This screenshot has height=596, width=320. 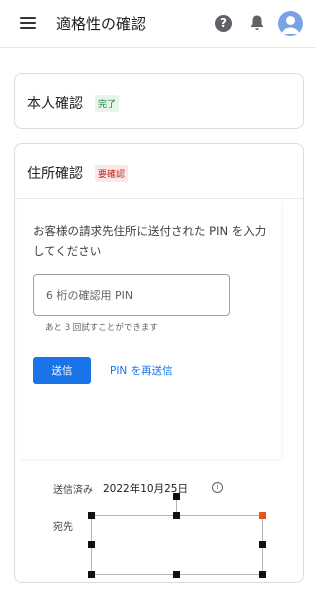 What do you see at coordinates (262, 574) in the screenshot?
I see `resize-handle-bottom-right` at bounding box center [262, 574].